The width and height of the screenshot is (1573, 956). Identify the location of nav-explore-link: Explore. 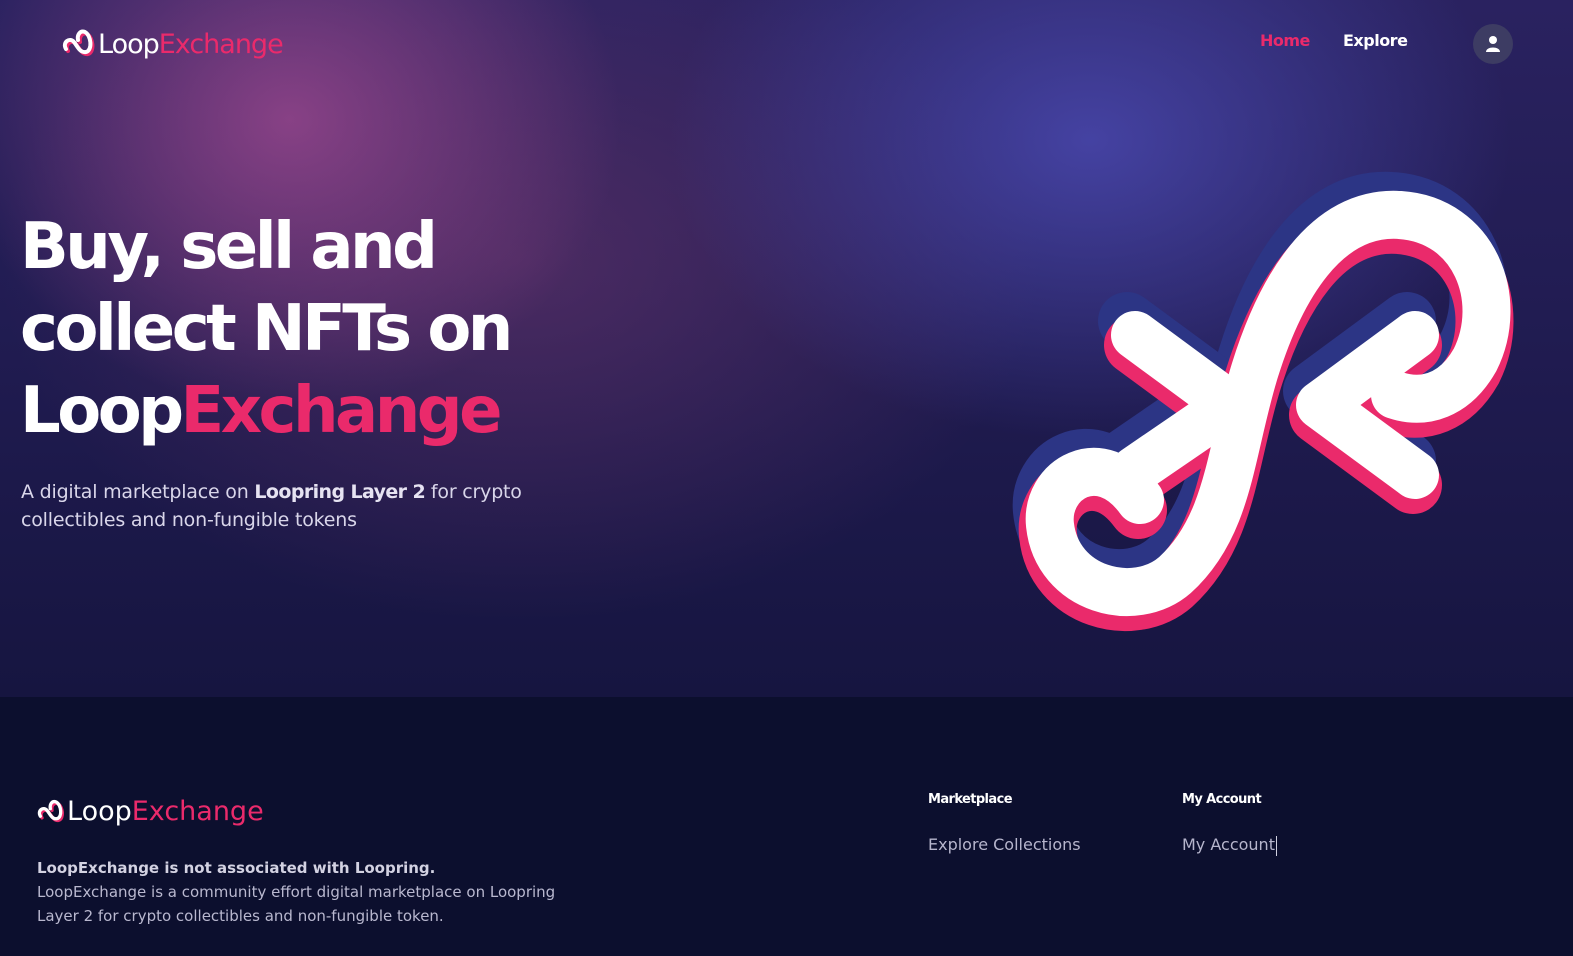
(1375, 40).